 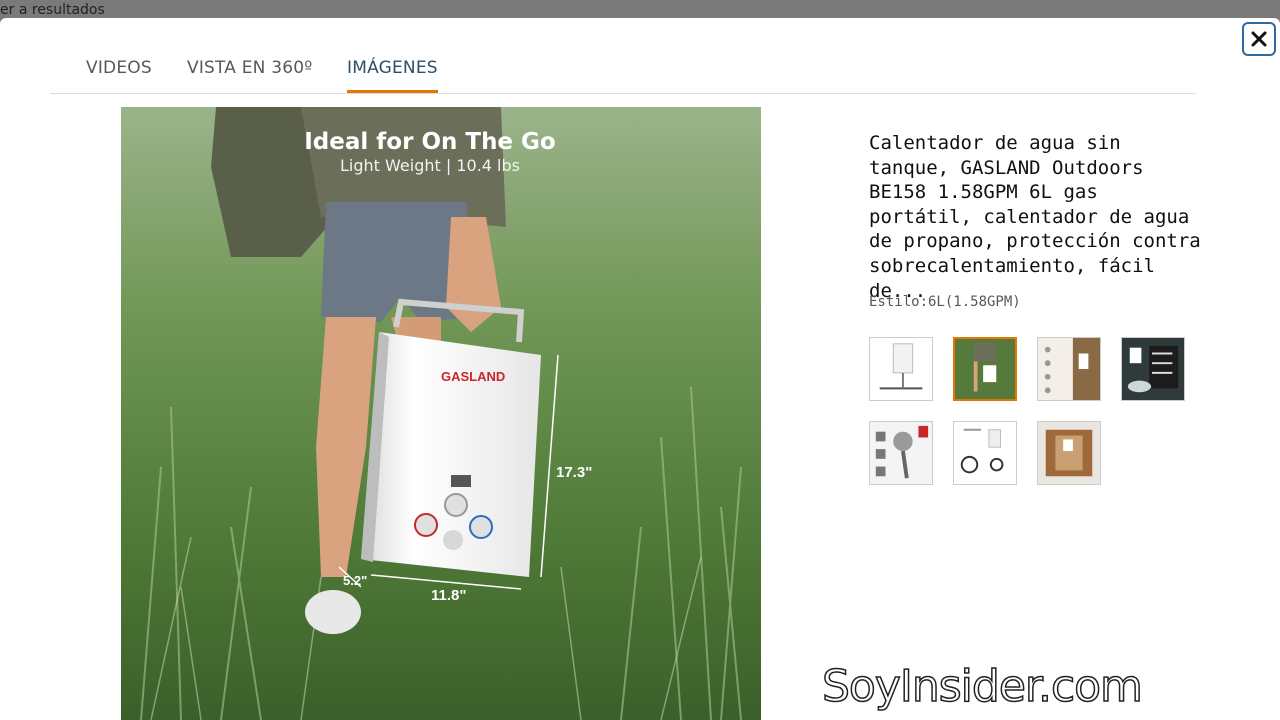 I want to click on tab-images: IMÁGENES, so click(x=392, y=75).